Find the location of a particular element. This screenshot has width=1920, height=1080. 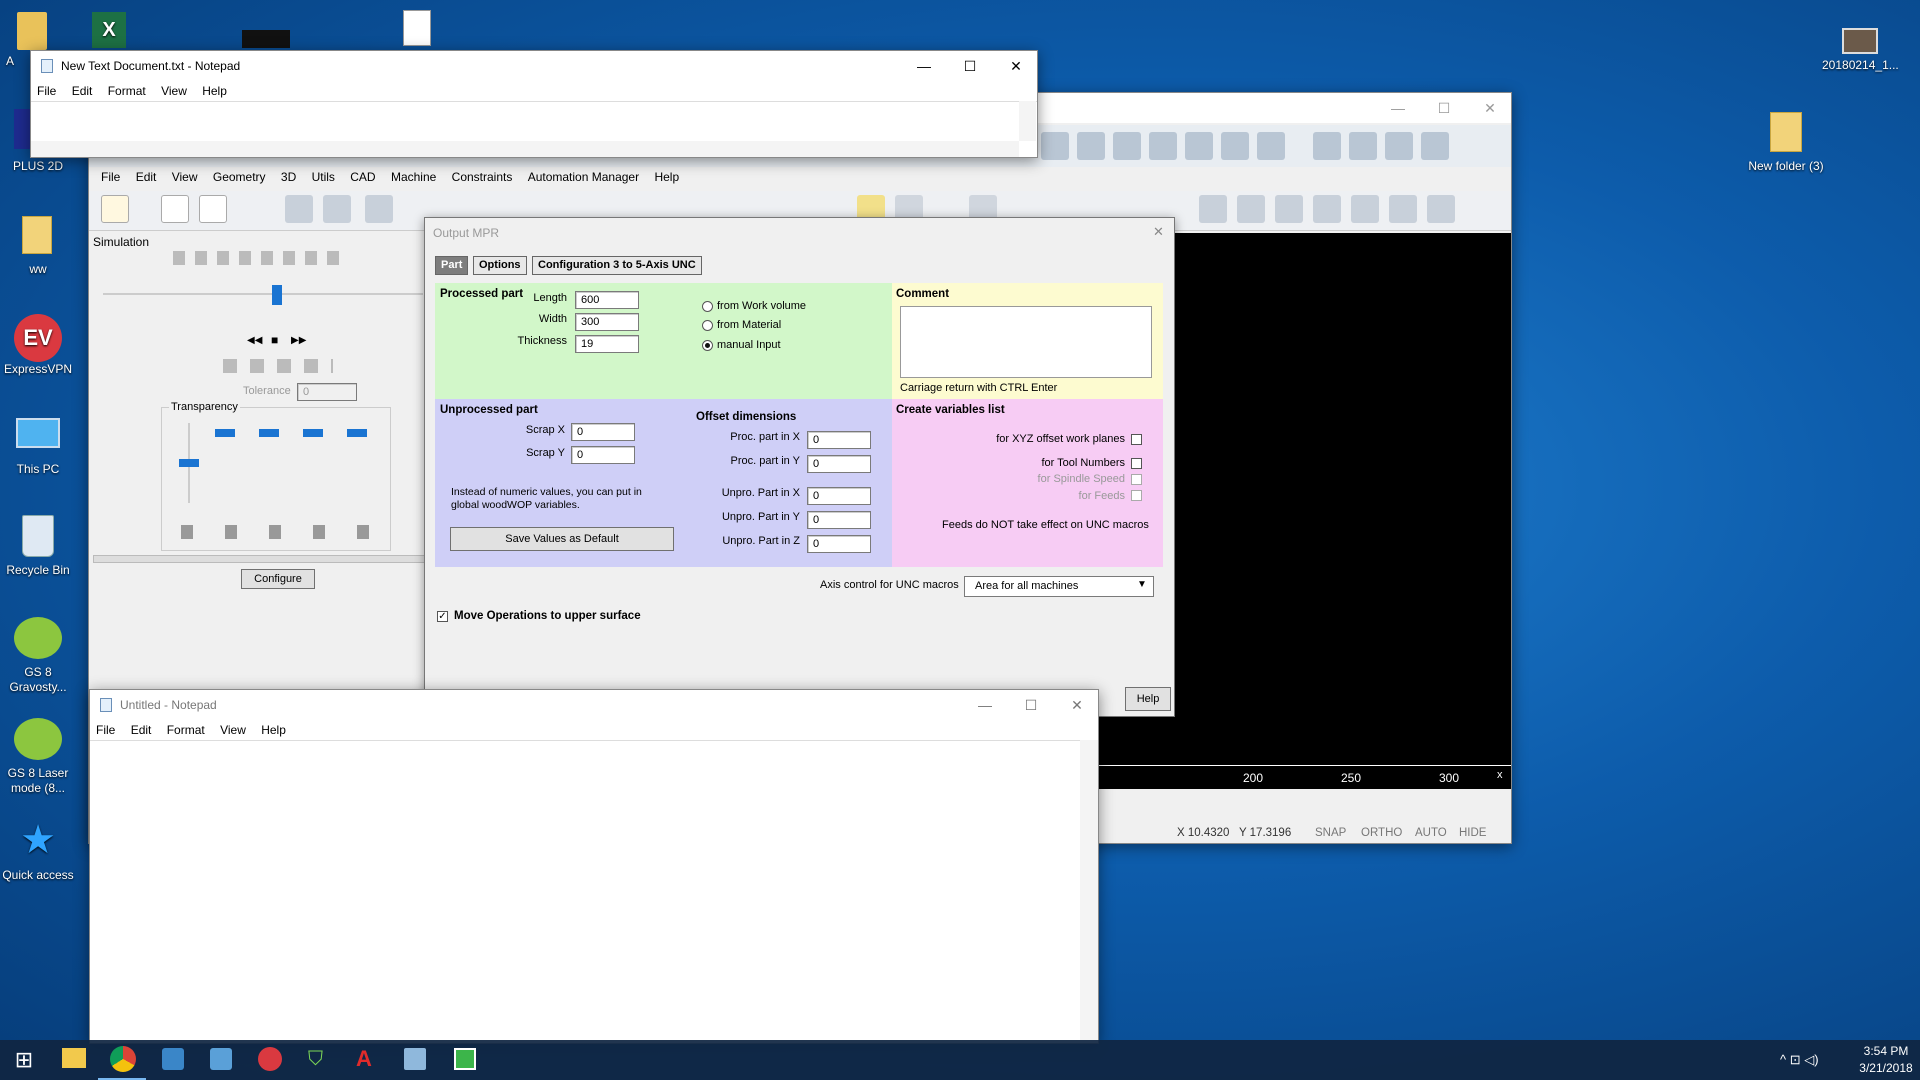

file-explorer-icon is located at coordinates (74, 1058).